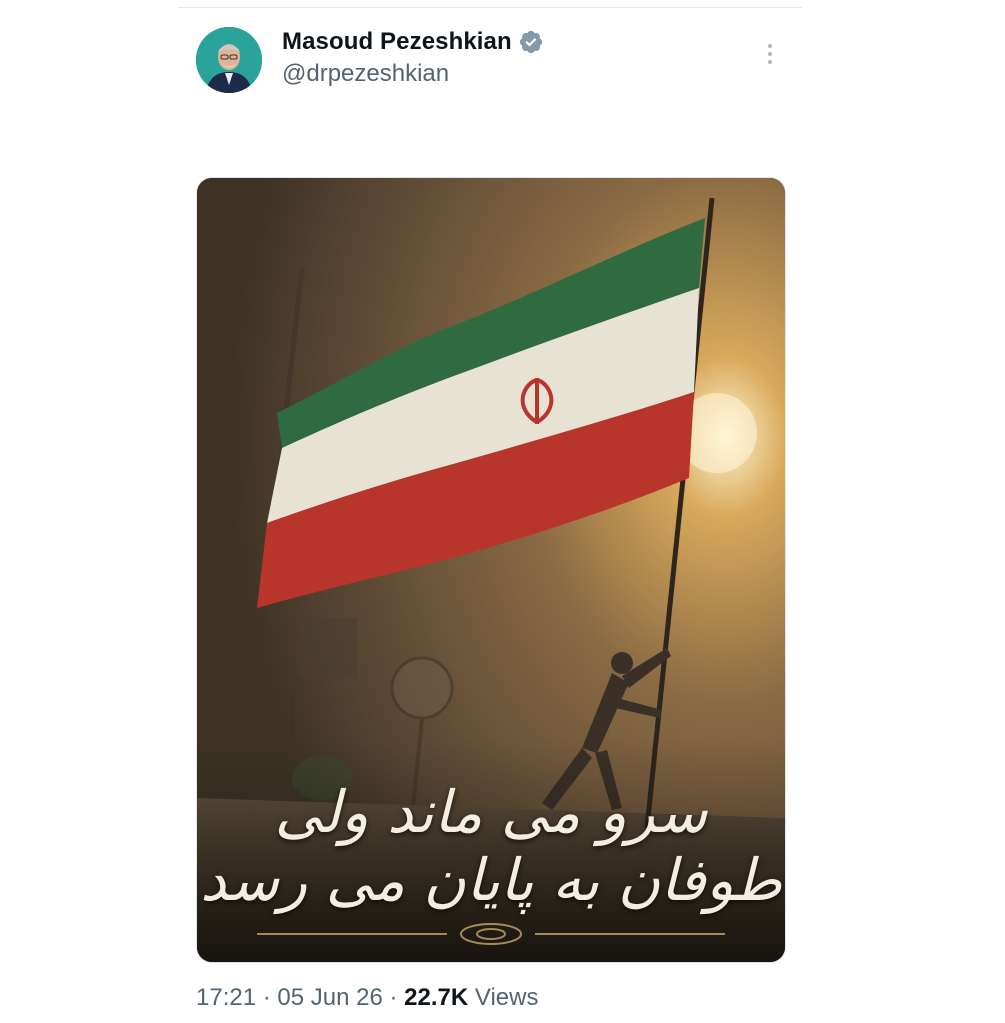 The height and width of the screenshot is (1023, 1005). I want to click on tweet-meta: 17:21 · 05 Jun 26 · 22.7K Views, so click(367, 998).